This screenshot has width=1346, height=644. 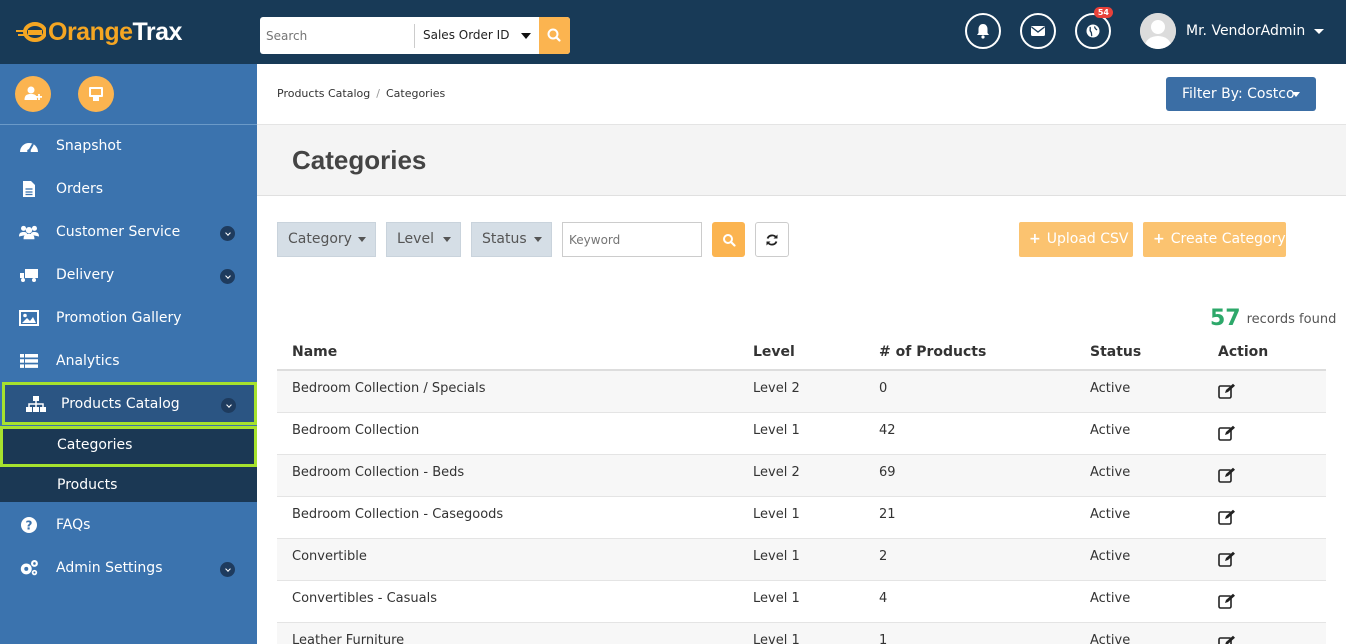 I want to click on brand-logo: Orange Trax, so click(x=99, y=32).